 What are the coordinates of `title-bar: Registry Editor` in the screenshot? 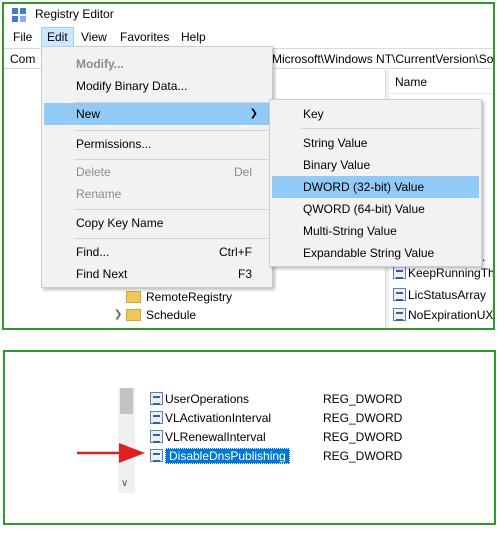 It's located at (248, 15).